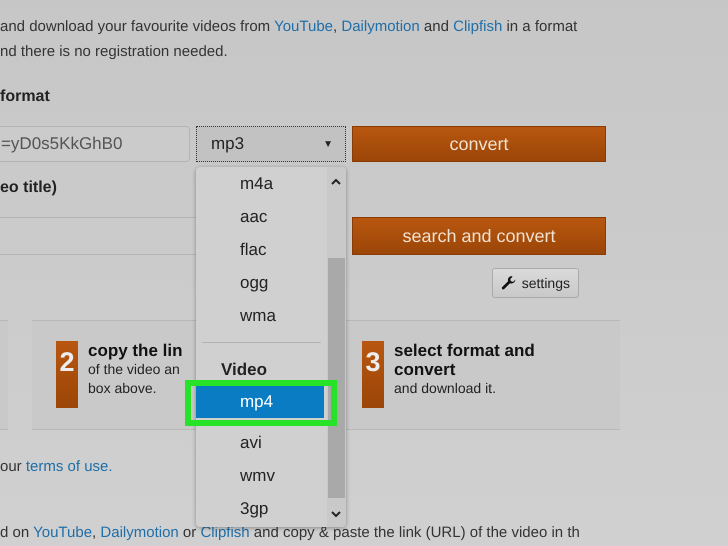 This screenshot has height=546, width=728. Describe the element at coordinates (509, 283) in the screenshot. I see `wrench-icon` at that location.